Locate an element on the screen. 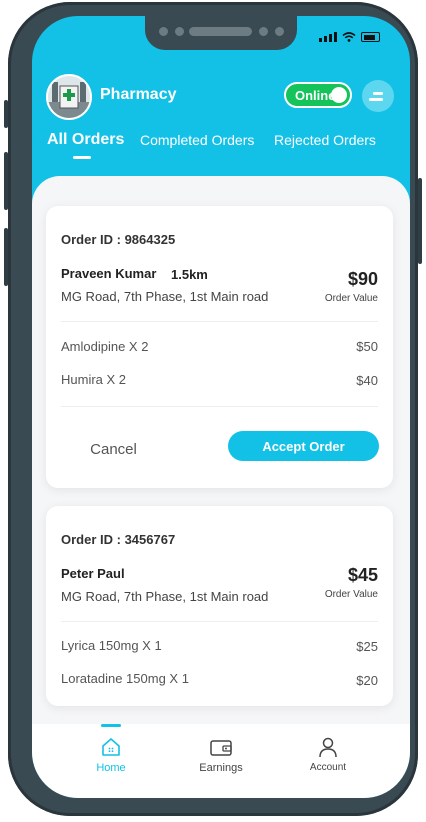 This screenshot has height=822, width=426. wifi-icon is located at coordinates (349, 37).